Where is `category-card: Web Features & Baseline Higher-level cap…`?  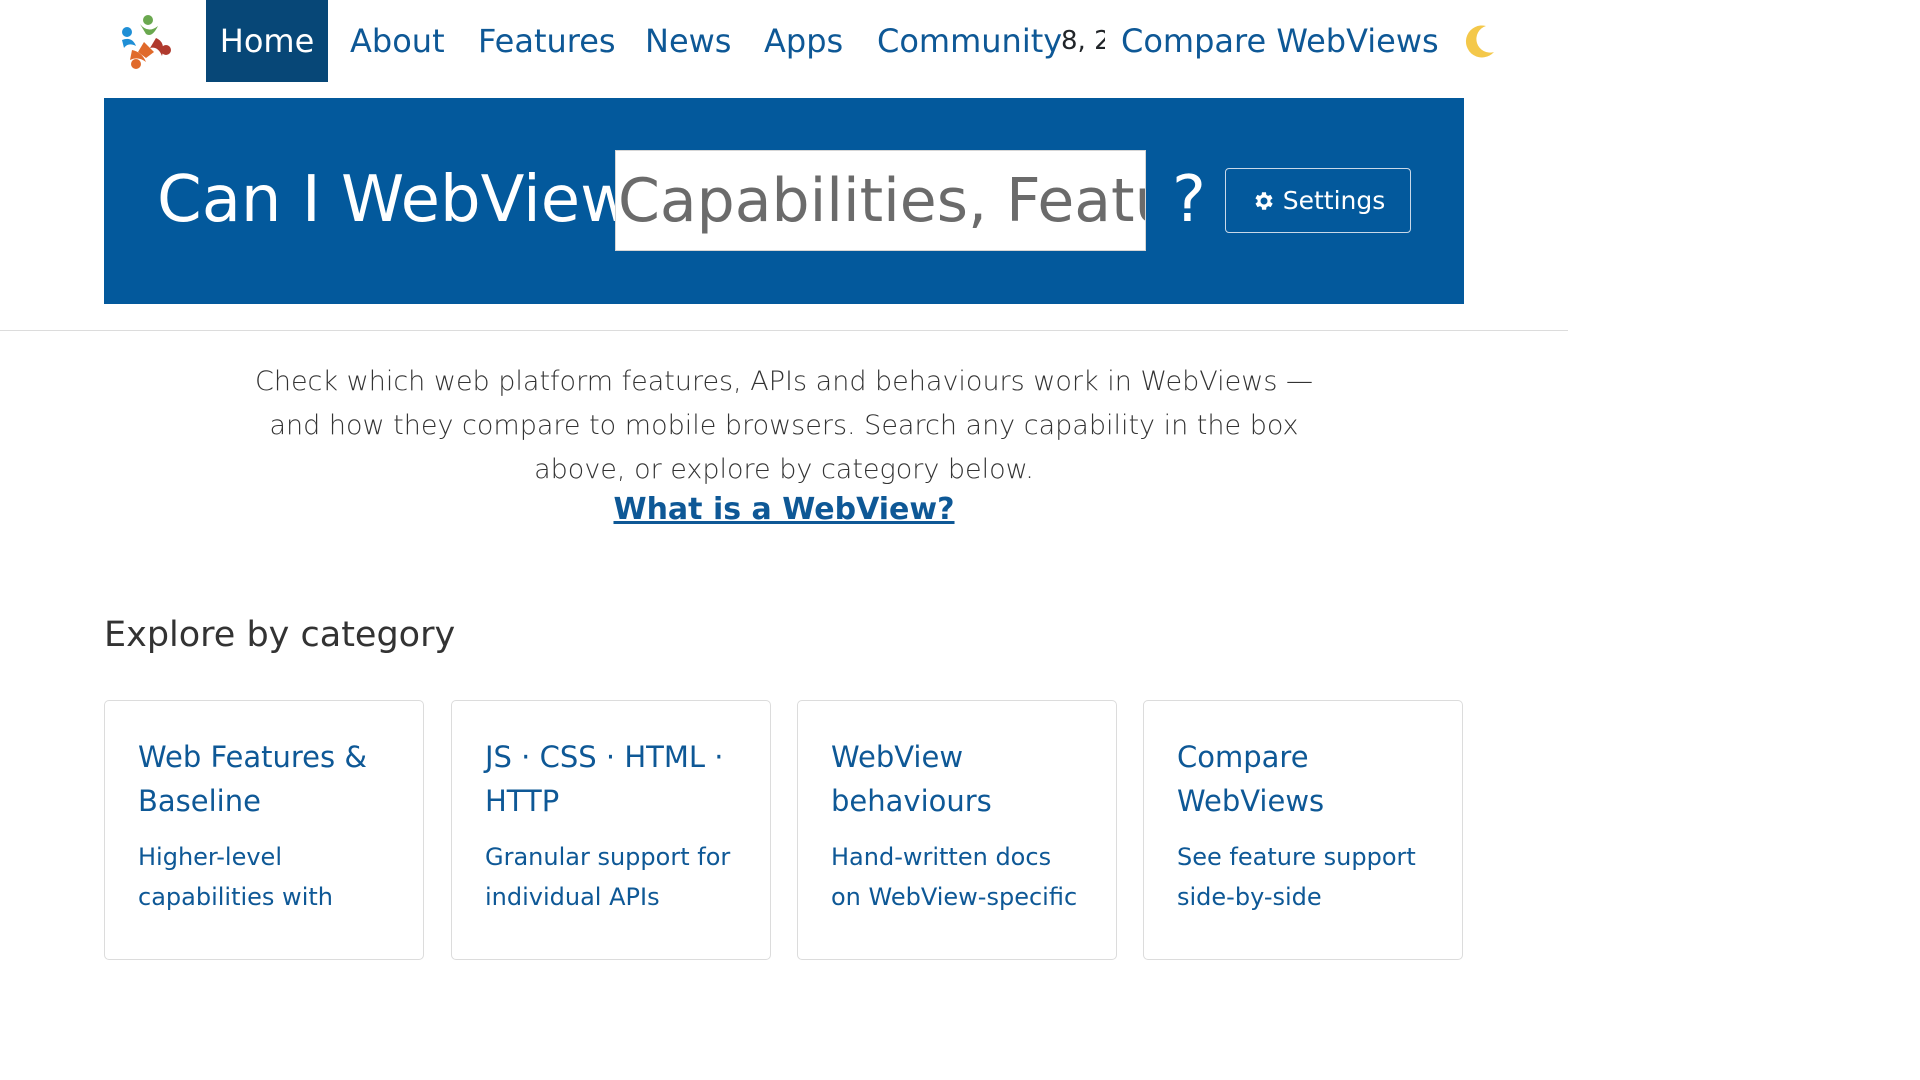
category-card: Web Features & Baseline Higher-level cap… is located at coordinates (264, 830).